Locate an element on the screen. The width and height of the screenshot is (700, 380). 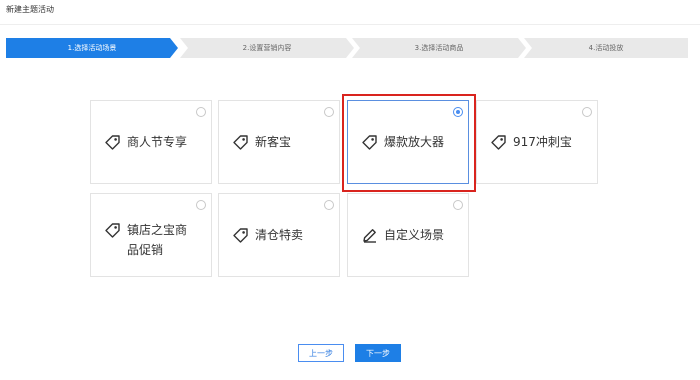
step-marketing-content: 2.设置营销内容 is located at coordinates (267, 48).